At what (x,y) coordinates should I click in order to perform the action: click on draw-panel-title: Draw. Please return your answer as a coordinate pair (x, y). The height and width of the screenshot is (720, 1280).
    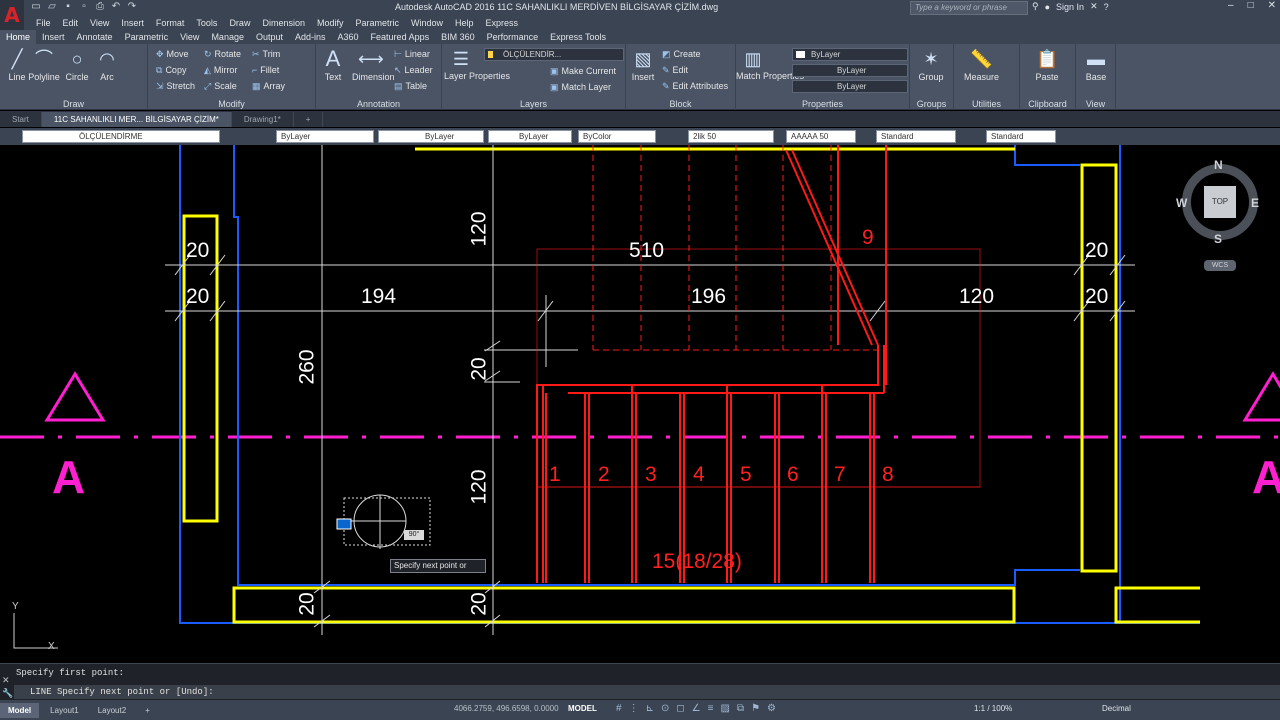
    Looking at the image, I should click on (73, 104).